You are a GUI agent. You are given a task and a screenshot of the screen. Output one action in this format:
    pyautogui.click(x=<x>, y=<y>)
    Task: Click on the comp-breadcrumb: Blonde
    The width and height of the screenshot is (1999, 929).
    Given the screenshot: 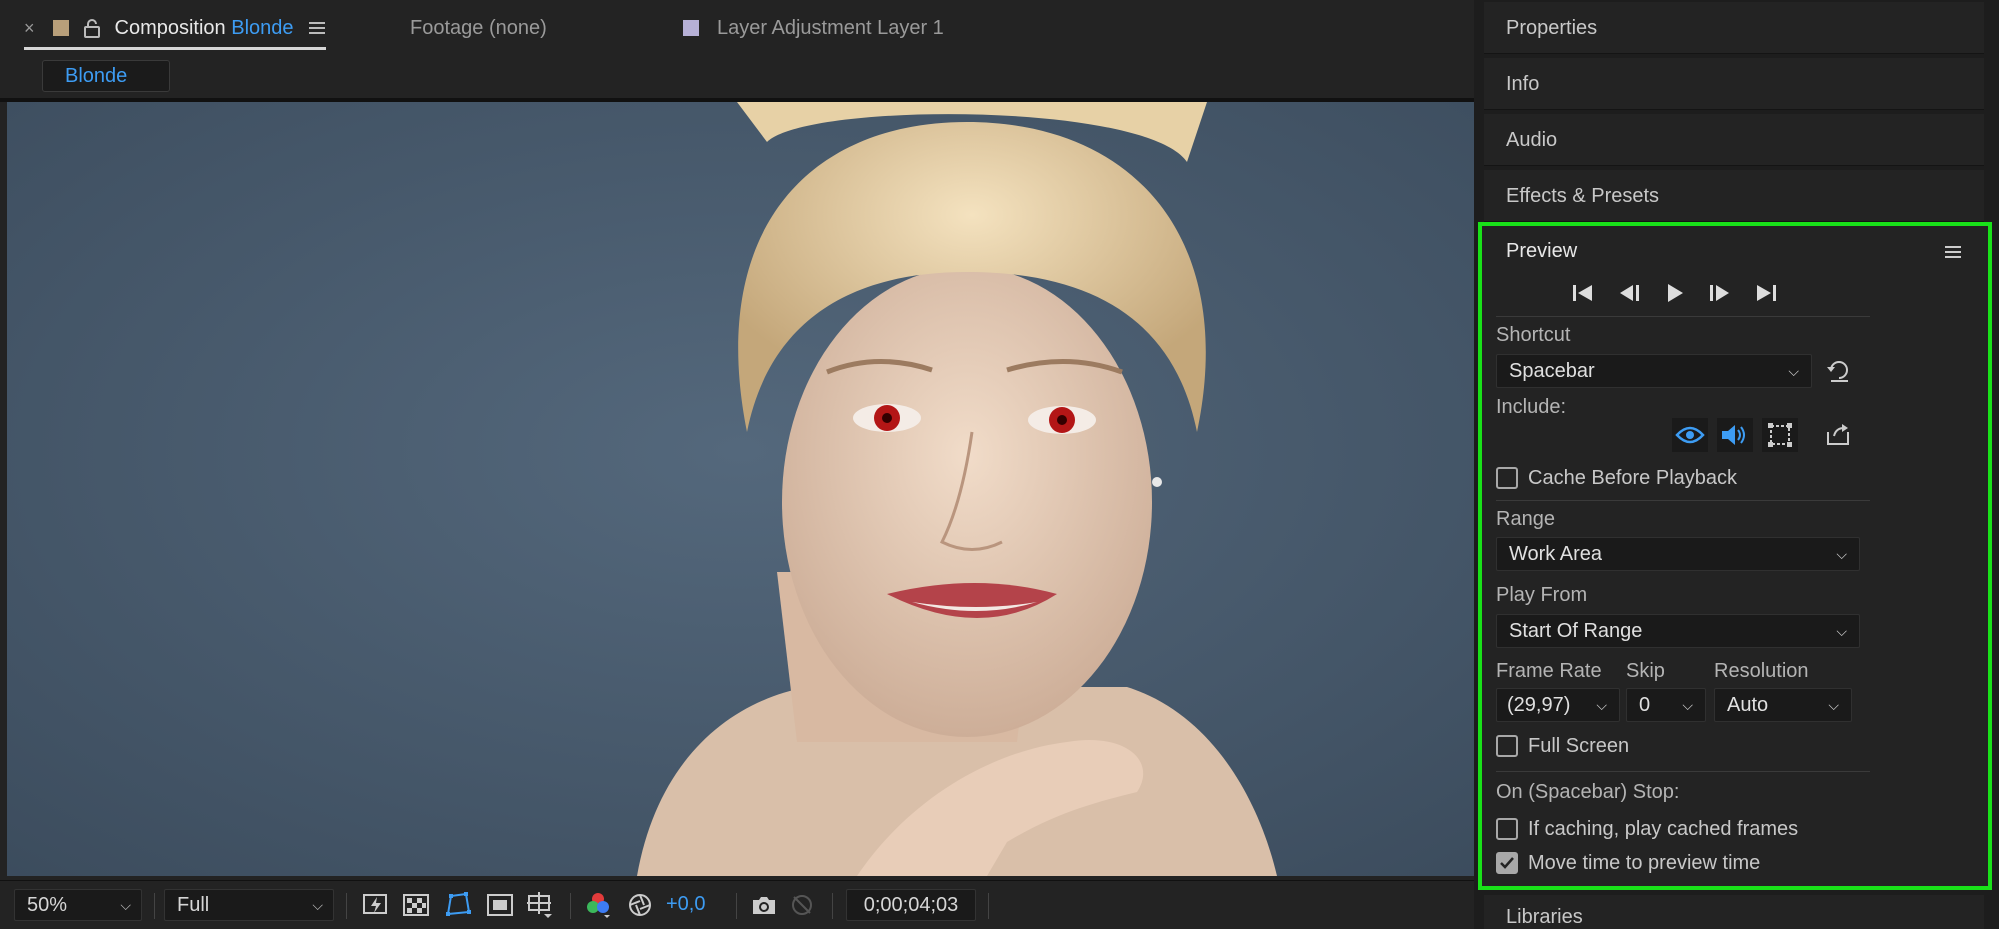 What is the action you would take?
    pyautogui.click(x=106, y=76)
    